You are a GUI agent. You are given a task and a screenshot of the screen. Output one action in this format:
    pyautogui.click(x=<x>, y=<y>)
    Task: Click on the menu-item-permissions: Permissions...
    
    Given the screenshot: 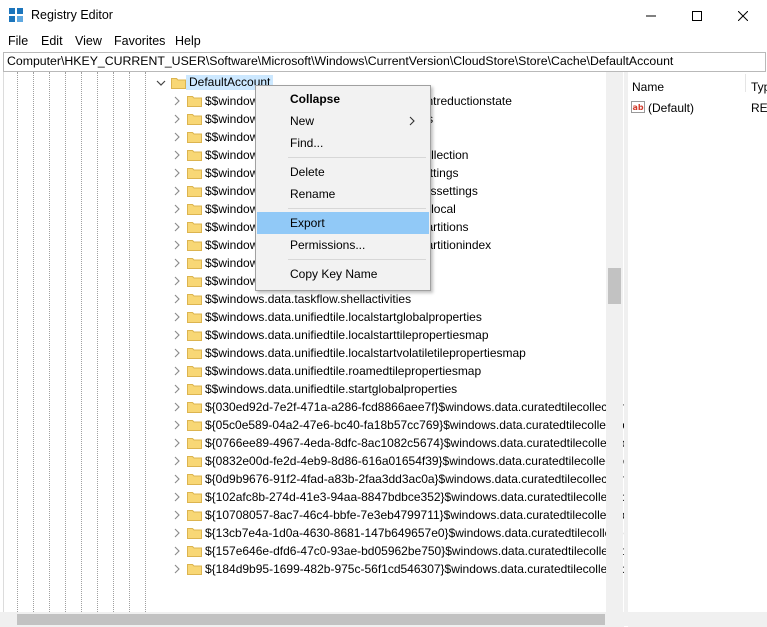 What is the action you would take?
    pyautogui.click(x=343, y=245)
    